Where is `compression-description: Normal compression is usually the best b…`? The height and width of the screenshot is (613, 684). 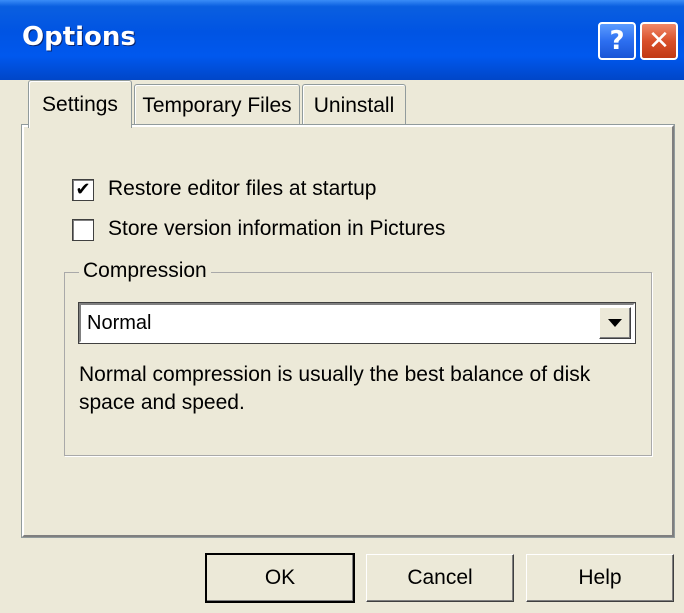
compression-description: Normal compression is usually the best b… is located at coordinates (335, 388).